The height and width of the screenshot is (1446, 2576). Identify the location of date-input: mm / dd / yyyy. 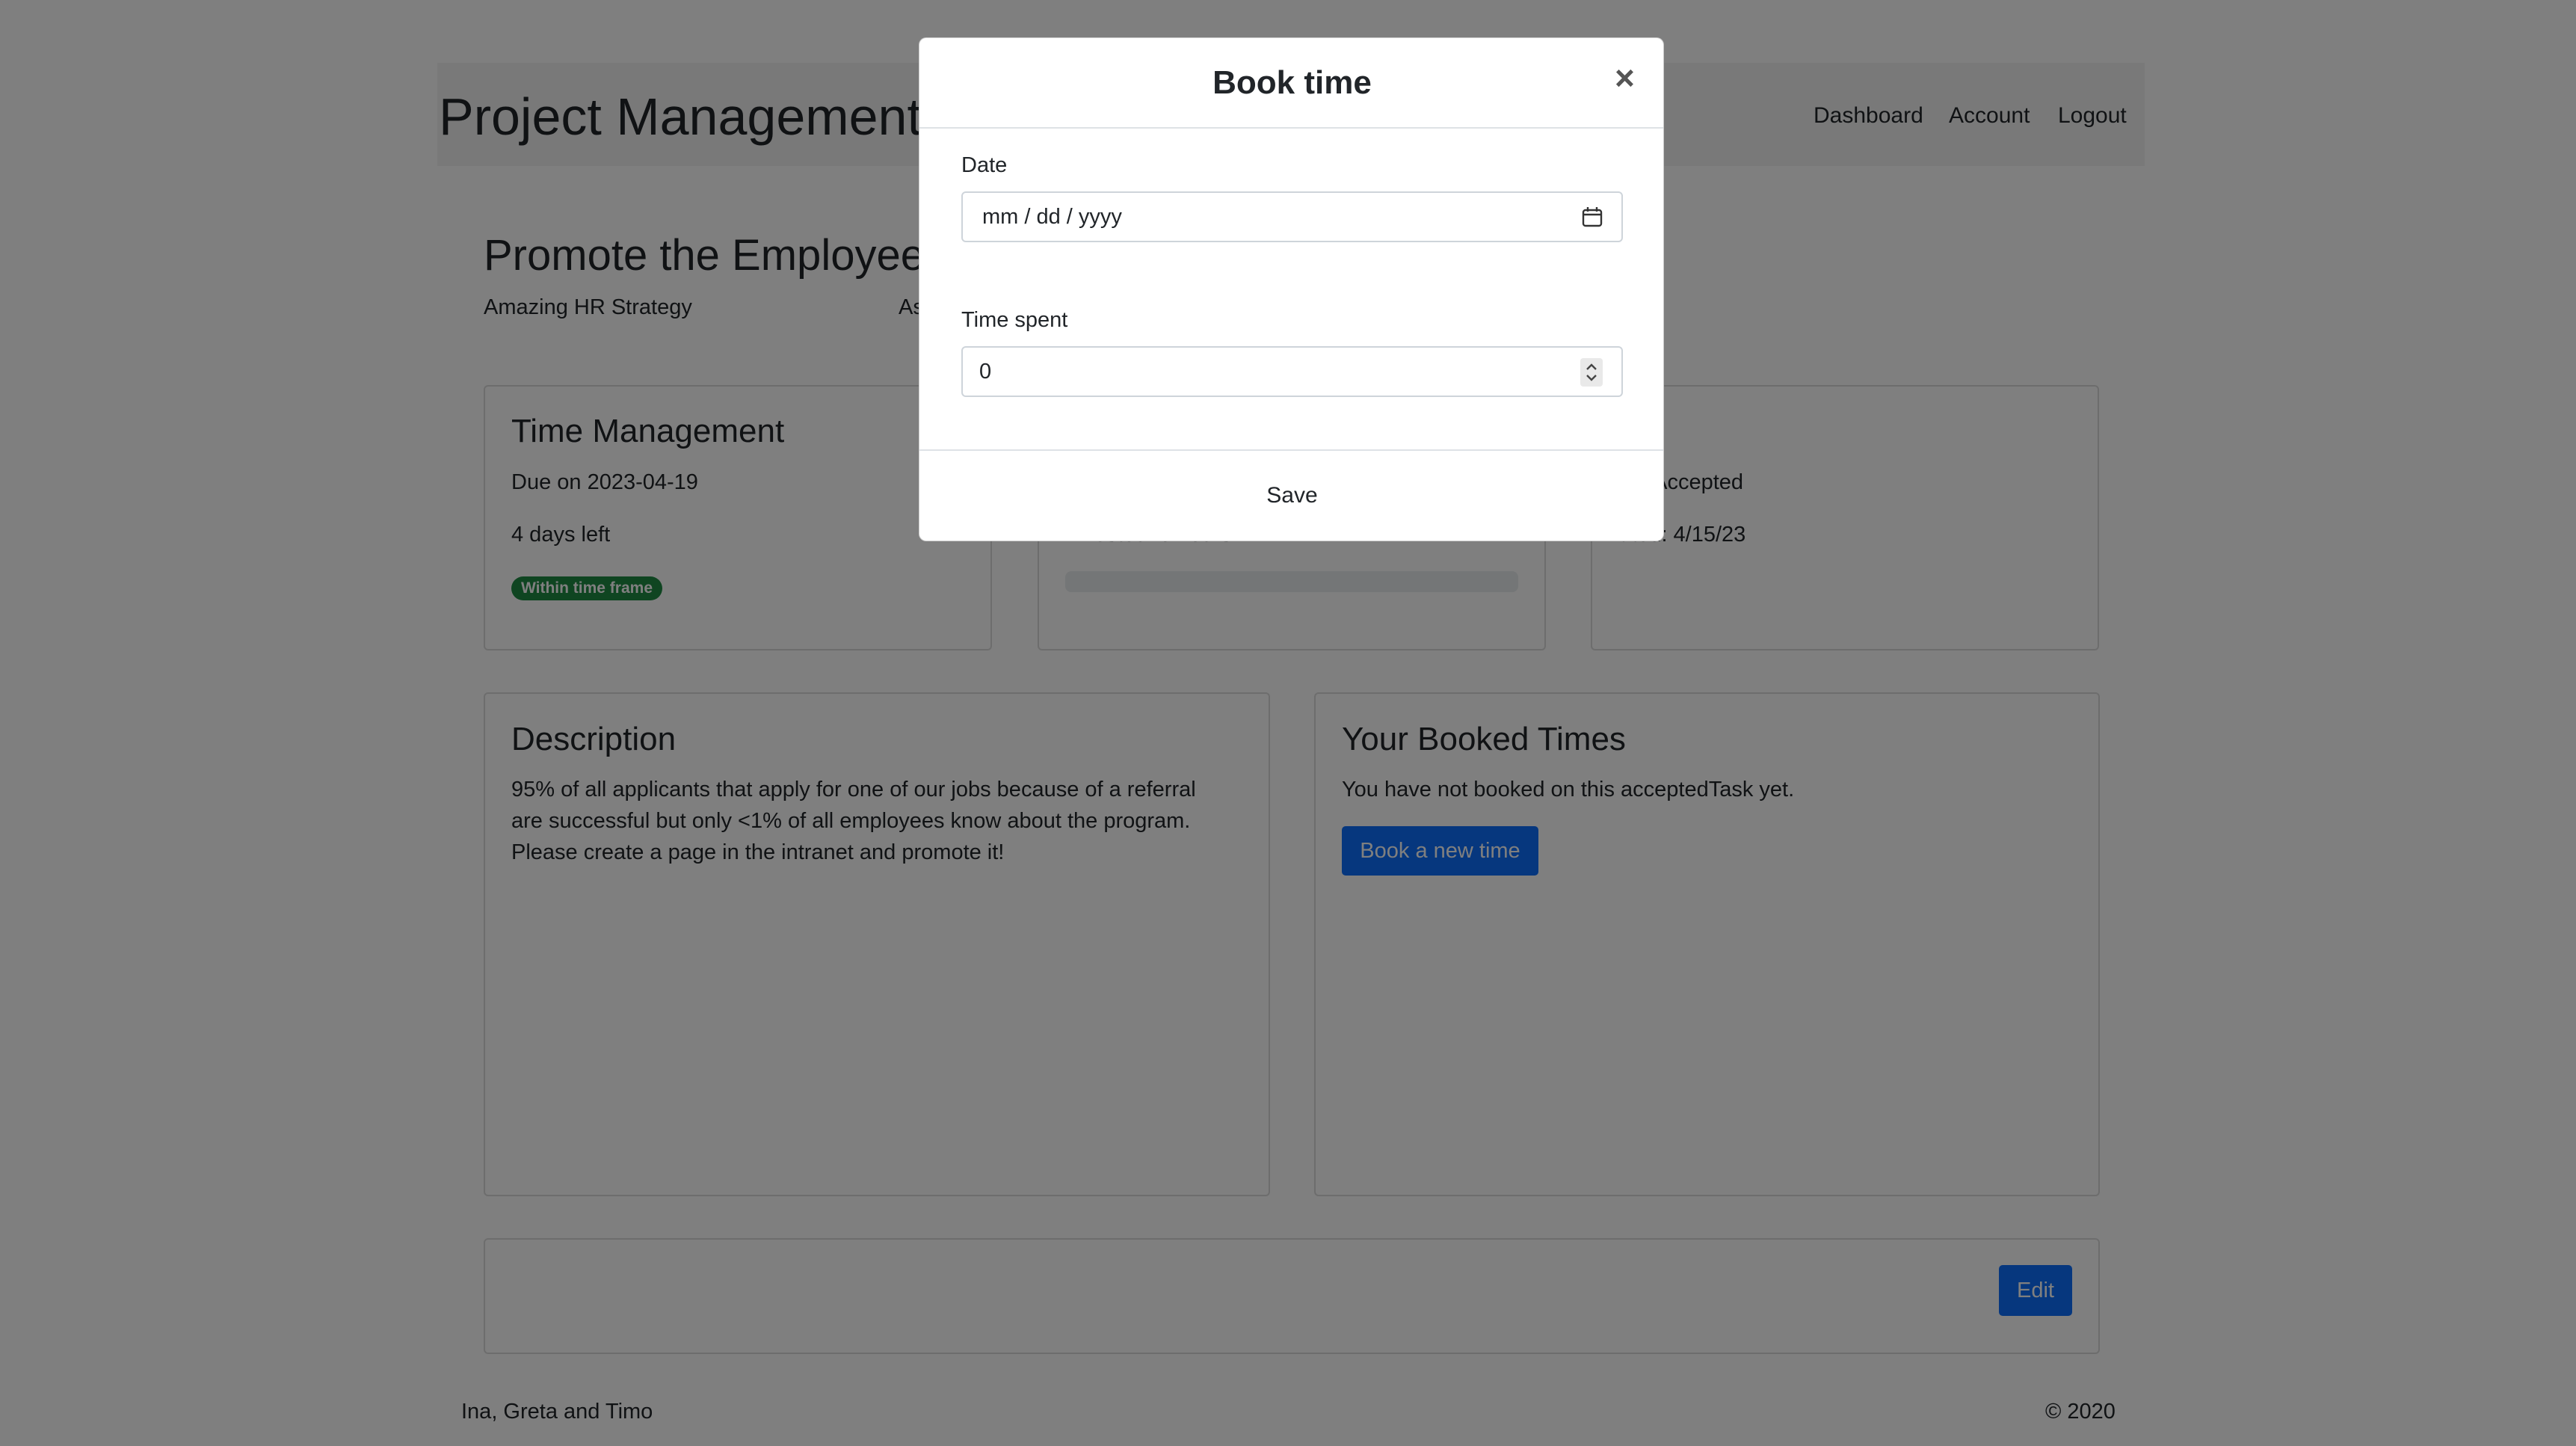
(1292, 216).